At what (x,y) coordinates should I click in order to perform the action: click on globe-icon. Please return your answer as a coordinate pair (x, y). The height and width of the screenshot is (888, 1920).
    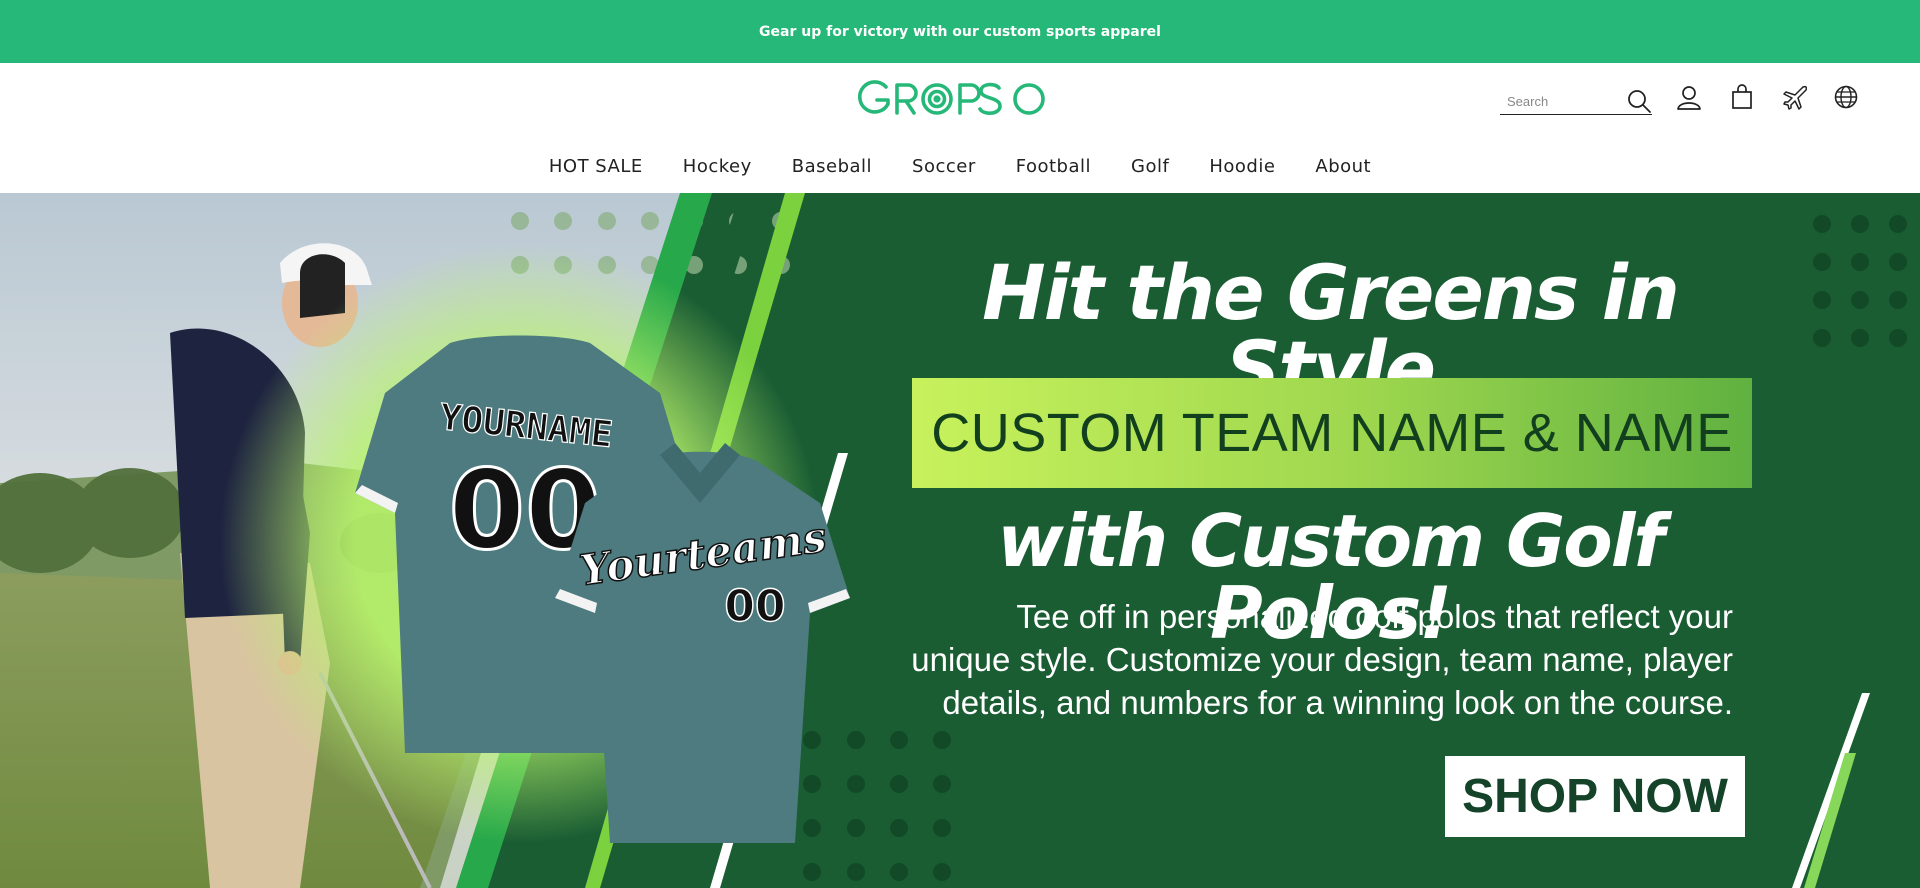
    Looking at the image, I should click on (1846, 97).